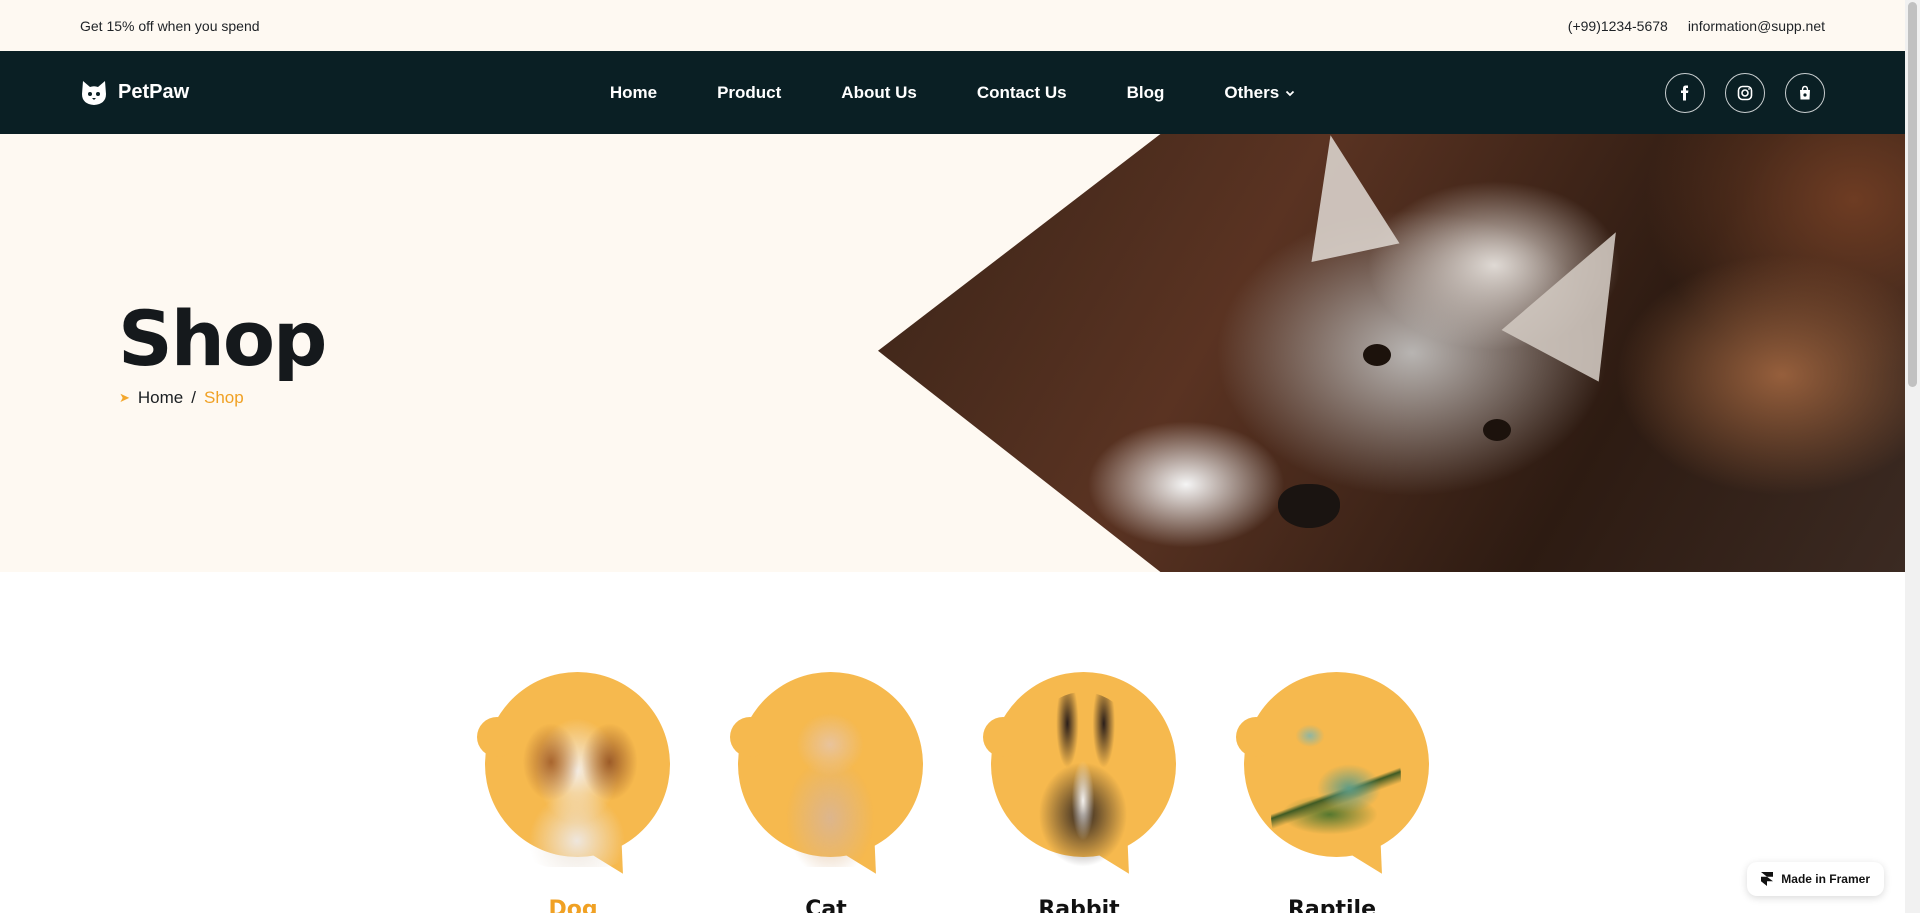  Describe the element at coordinates (576, 779) in the screenshot. I see `dog-image` at that location.